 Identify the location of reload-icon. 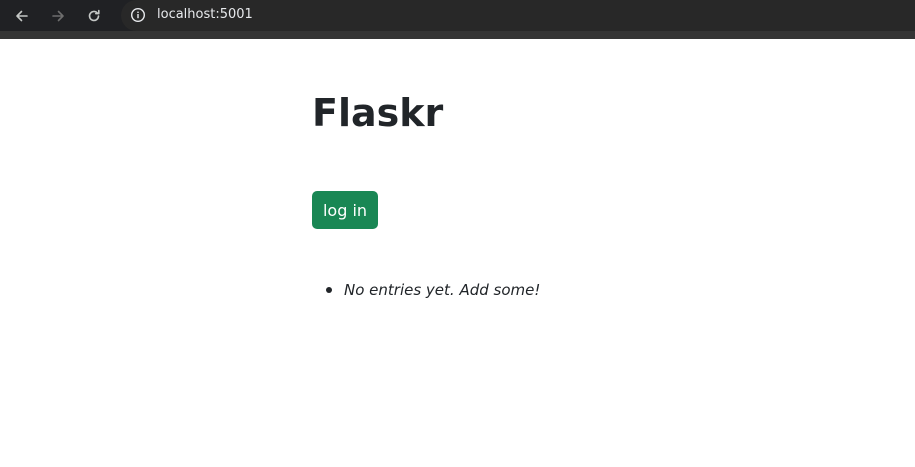
(94, 15).